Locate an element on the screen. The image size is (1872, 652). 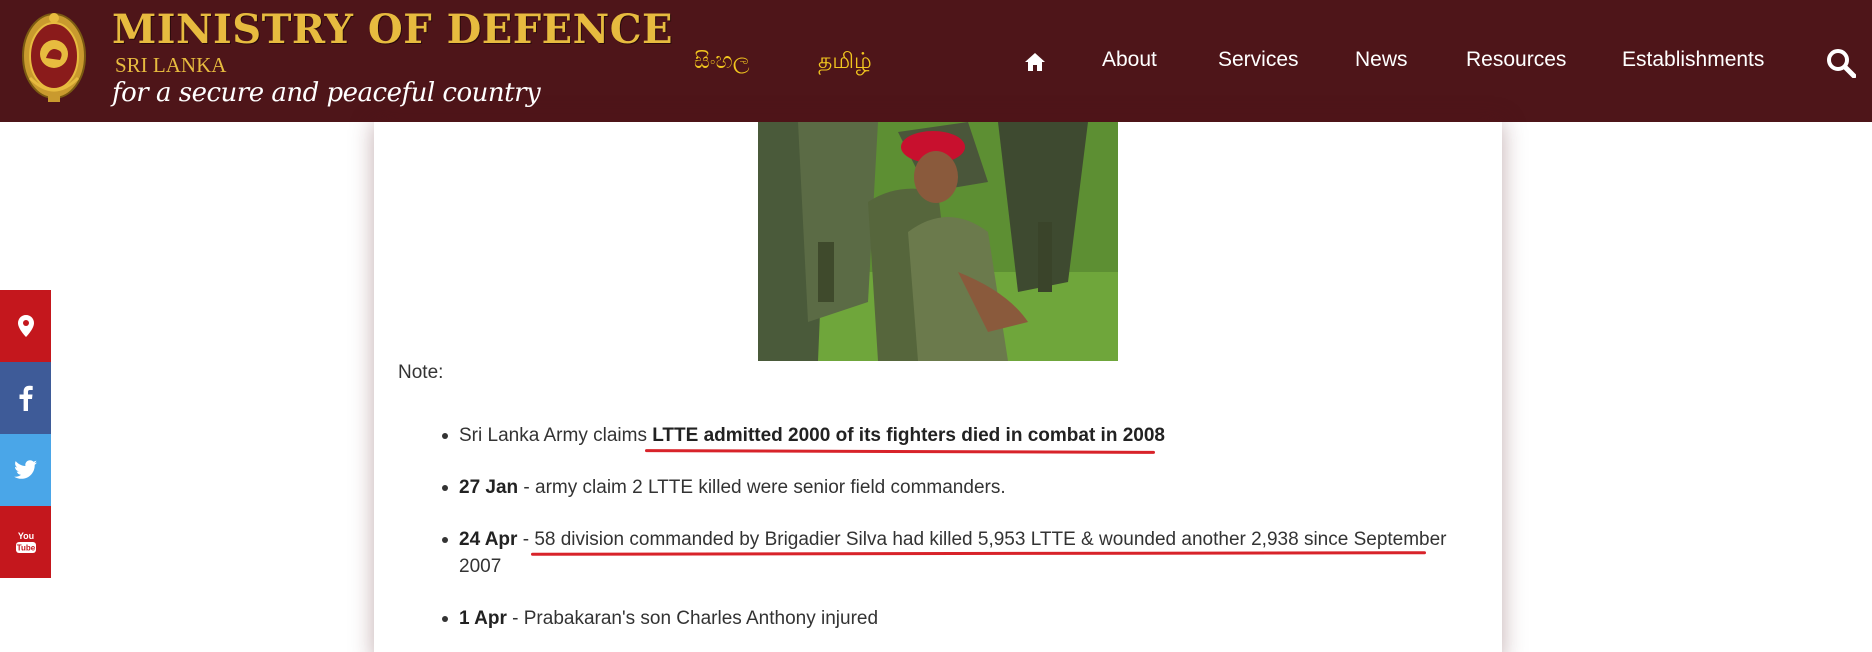
brand-tagline: for a secure and peaceful country is located at coordinates (326, 93).